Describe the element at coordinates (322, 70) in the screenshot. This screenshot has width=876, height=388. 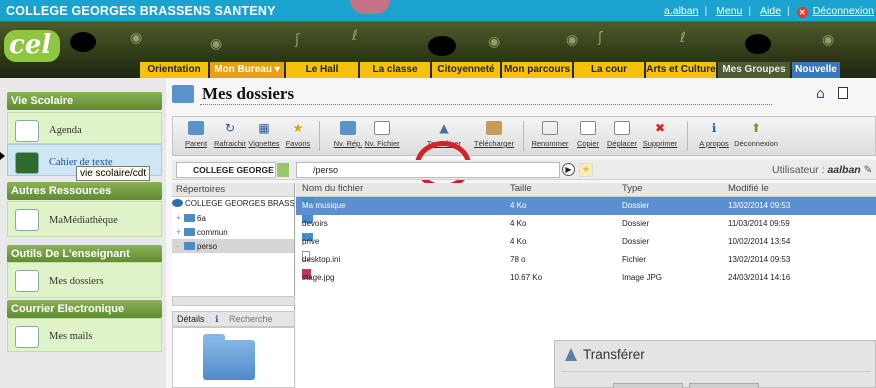
I see `tab-le-hall: Le Hall` at that location.